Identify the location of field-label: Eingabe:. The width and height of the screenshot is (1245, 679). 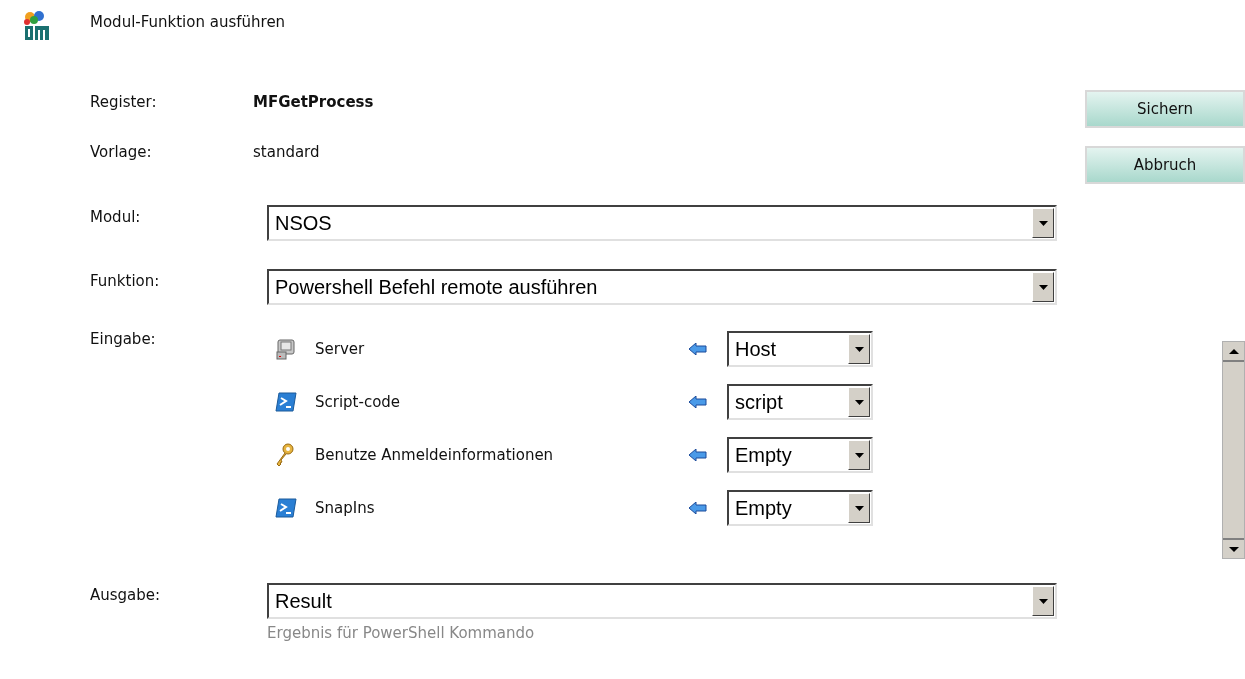
(123, 339).